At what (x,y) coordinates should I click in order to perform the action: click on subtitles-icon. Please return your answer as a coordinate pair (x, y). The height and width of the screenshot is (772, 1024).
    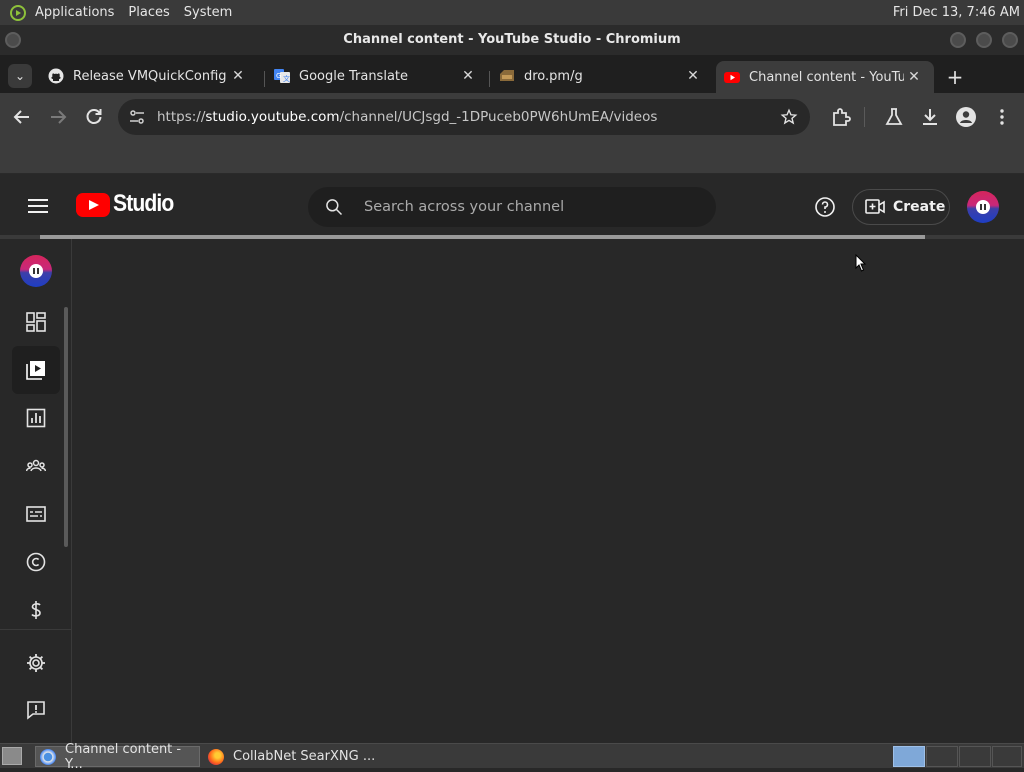
    Looking at the image, I should click on (36, 514).